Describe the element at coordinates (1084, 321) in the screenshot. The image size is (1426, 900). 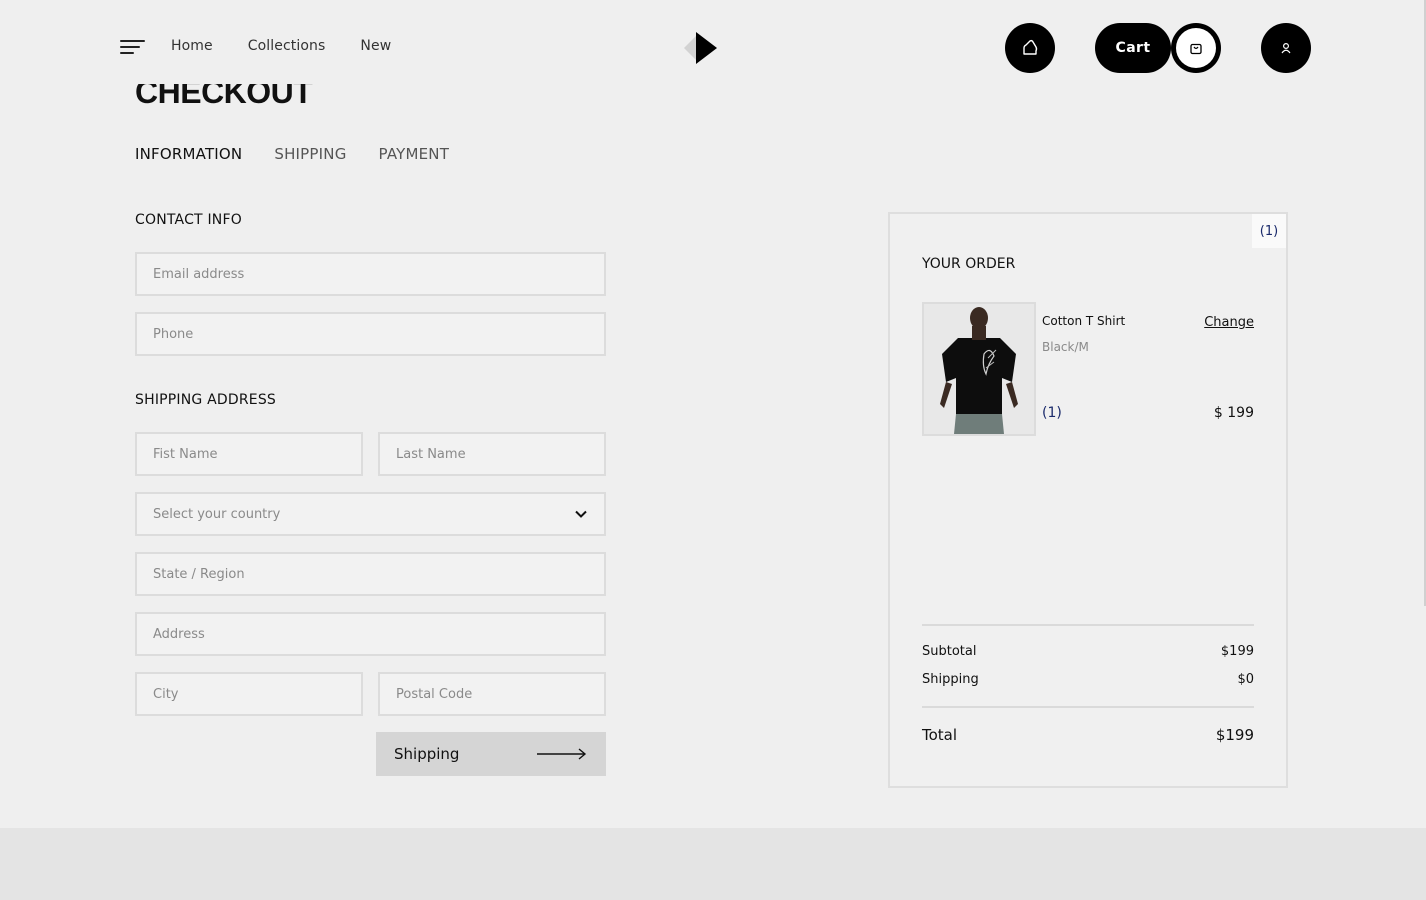
I see `product-name: Cotton T Shirt` at that location.